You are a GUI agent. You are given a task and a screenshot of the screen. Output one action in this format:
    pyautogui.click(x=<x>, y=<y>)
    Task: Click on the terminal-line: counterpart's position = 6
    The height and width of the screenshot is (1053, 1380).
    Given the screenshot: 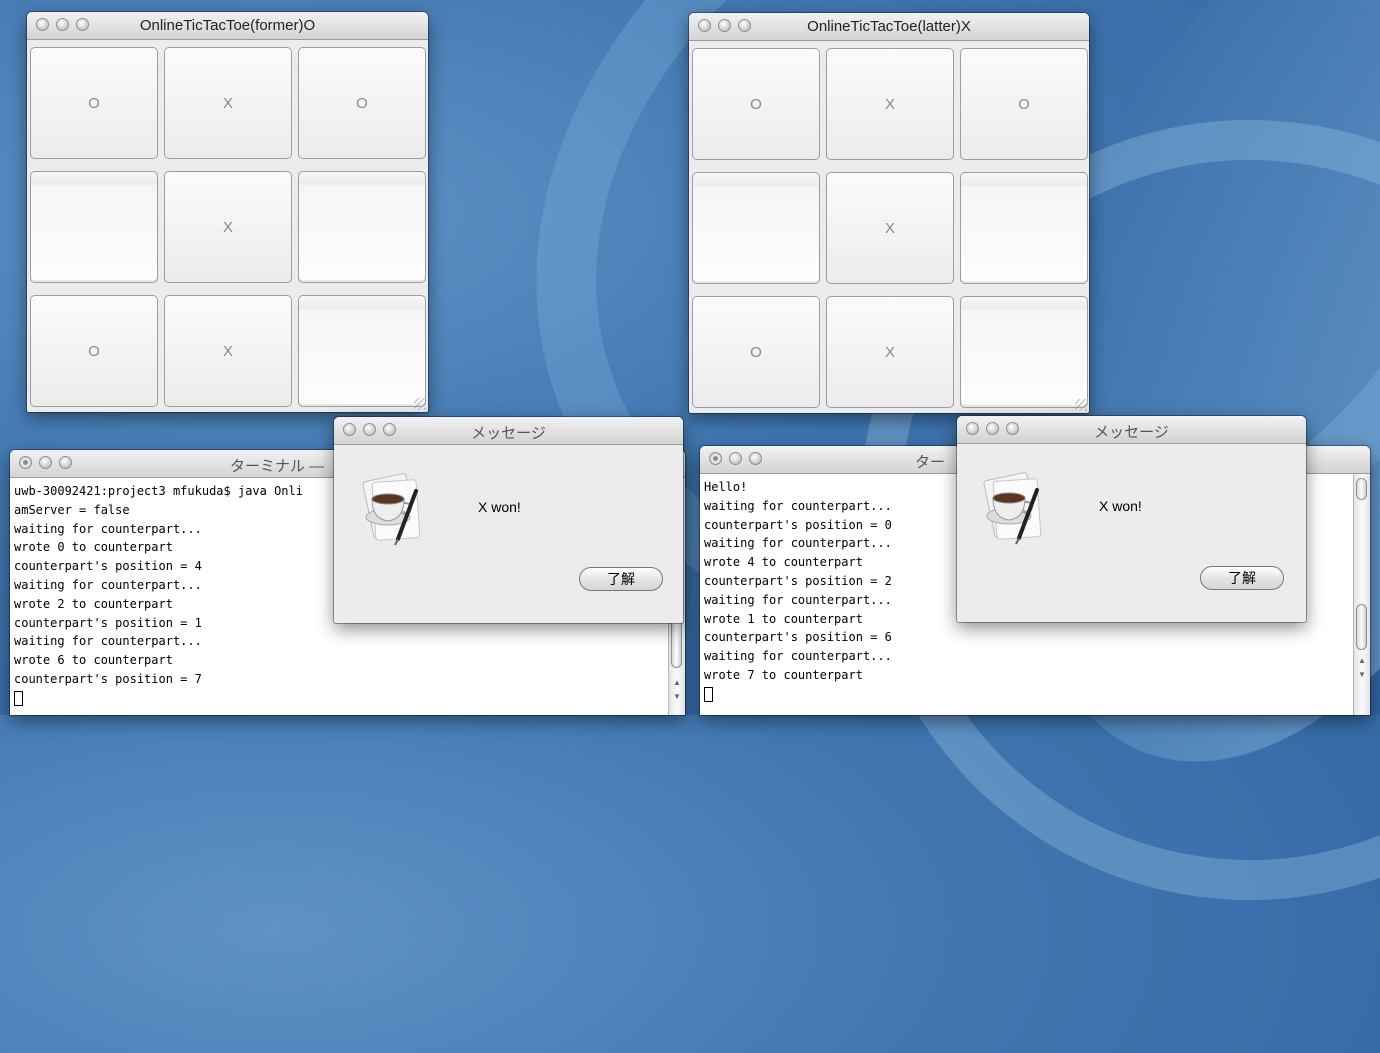 What is the action you would take?
    pyautogui.click(x=798, y=637)
    